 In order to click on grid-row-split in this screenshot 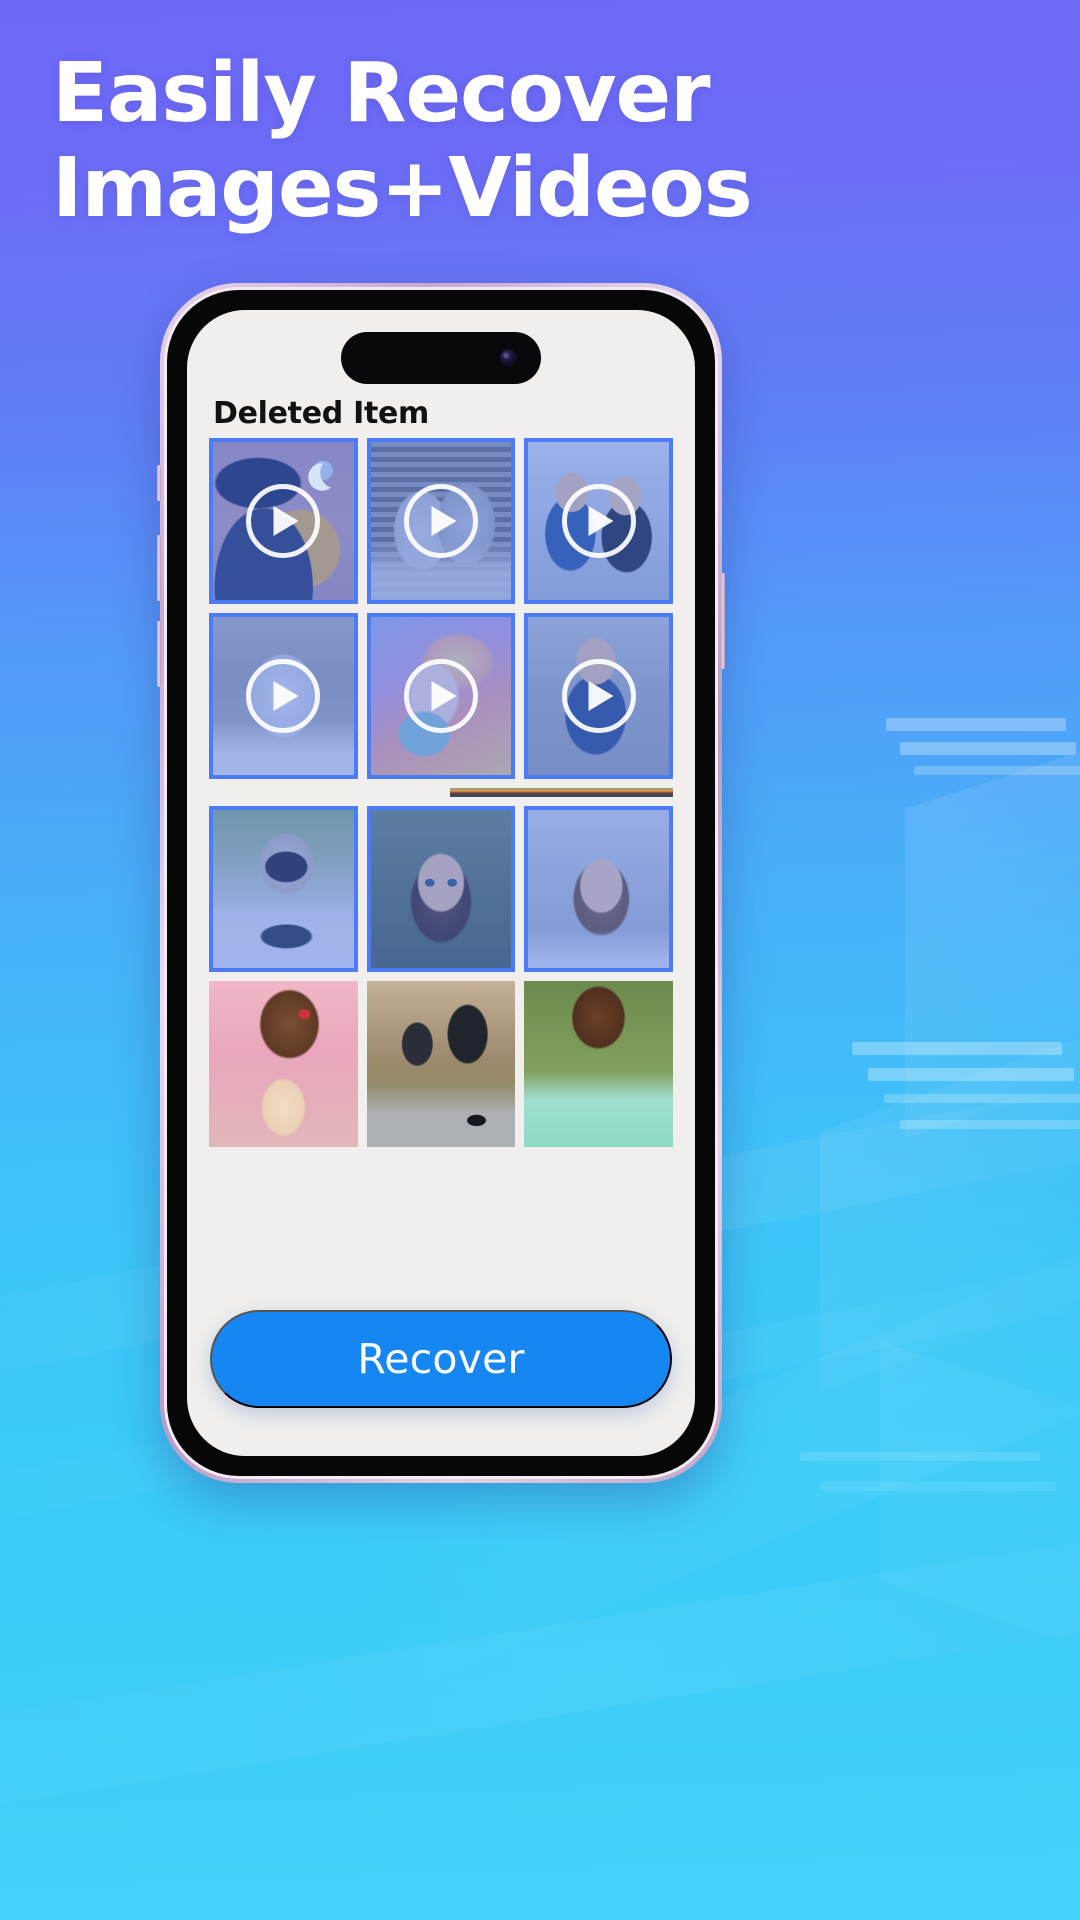, I will do `click(441, 792)`.